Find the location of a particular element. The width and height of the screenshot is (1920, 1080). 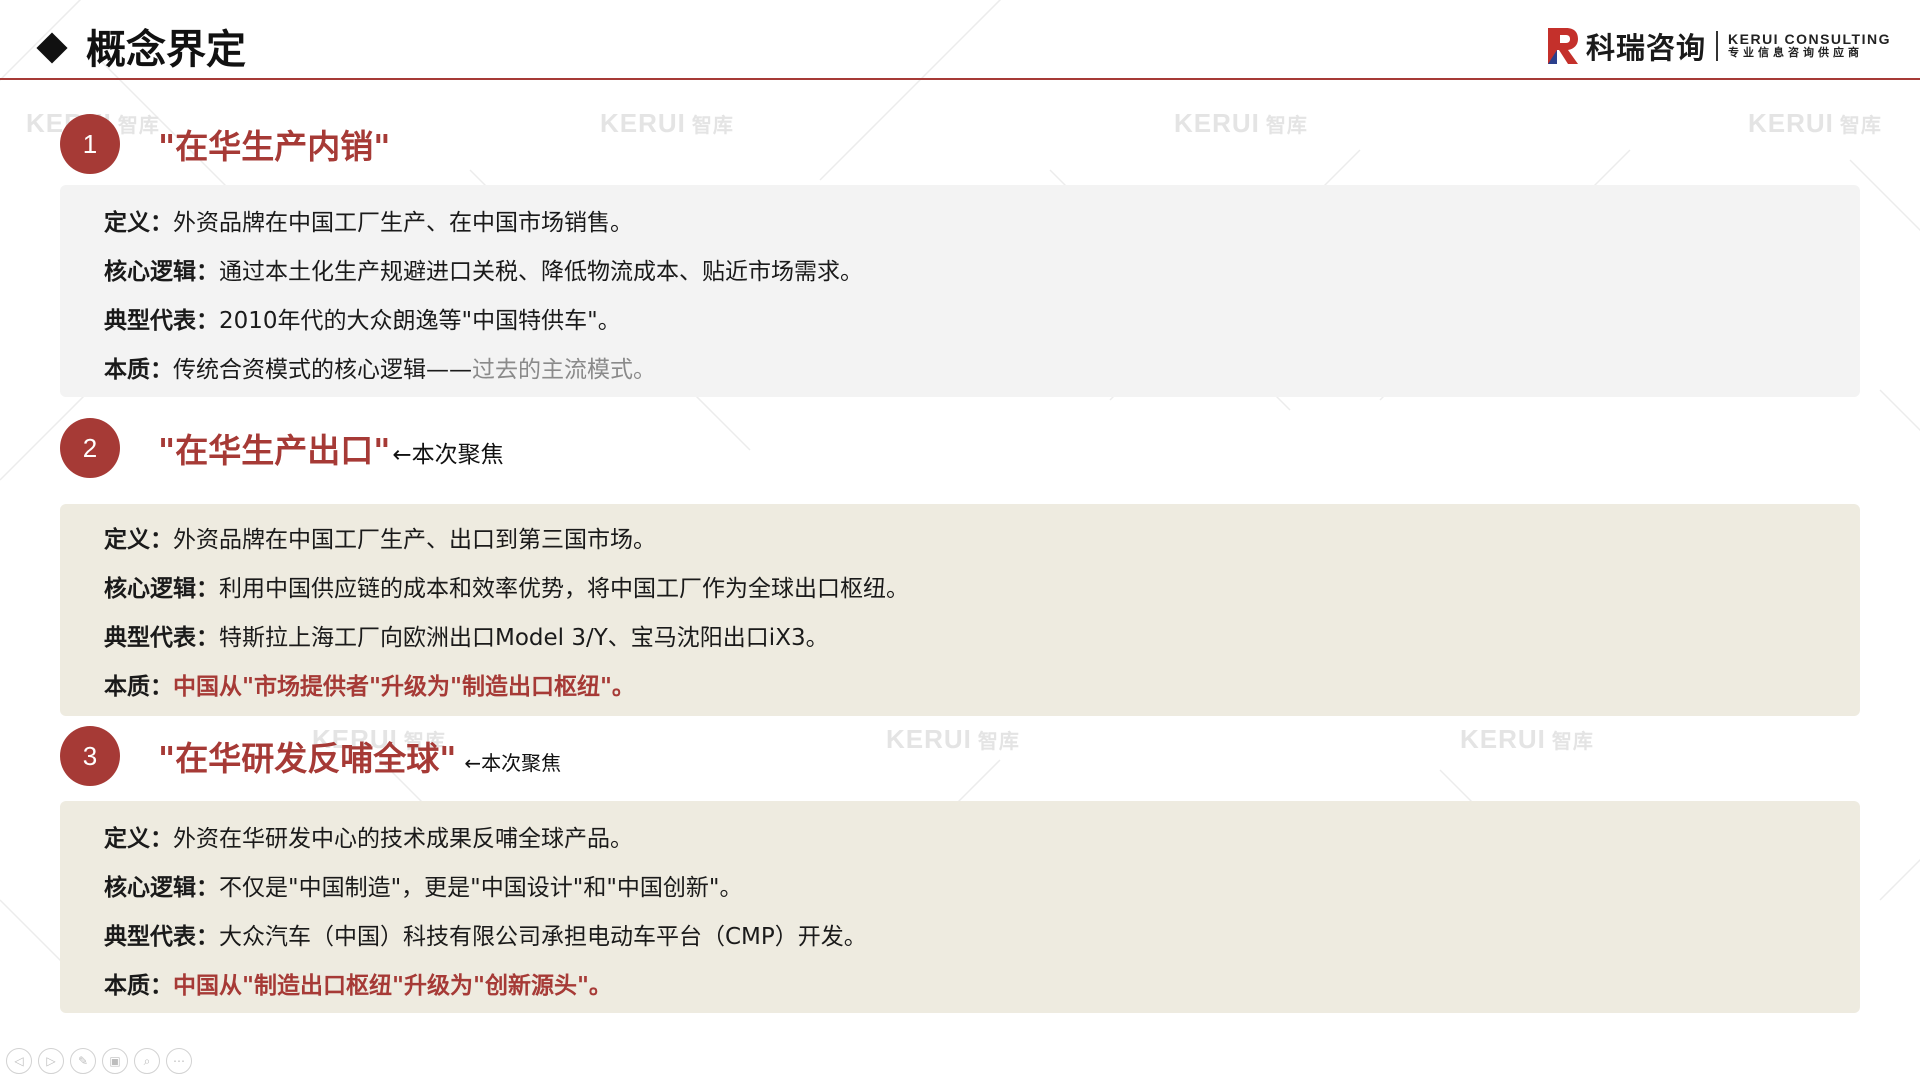

row-text: 外资品牌在中国工厂生产、在中国市场销售。 is located at coordinates (403, 223).